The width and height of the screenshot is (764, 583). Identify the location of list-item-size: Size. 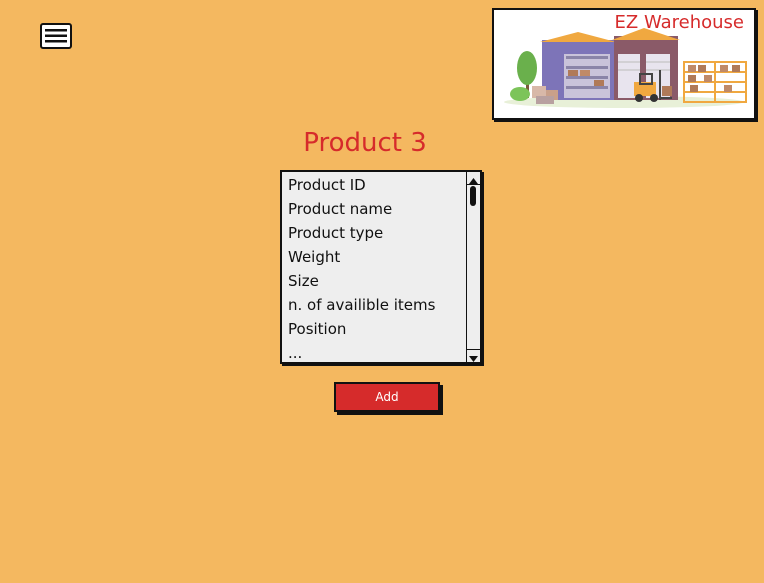
(375, 284).